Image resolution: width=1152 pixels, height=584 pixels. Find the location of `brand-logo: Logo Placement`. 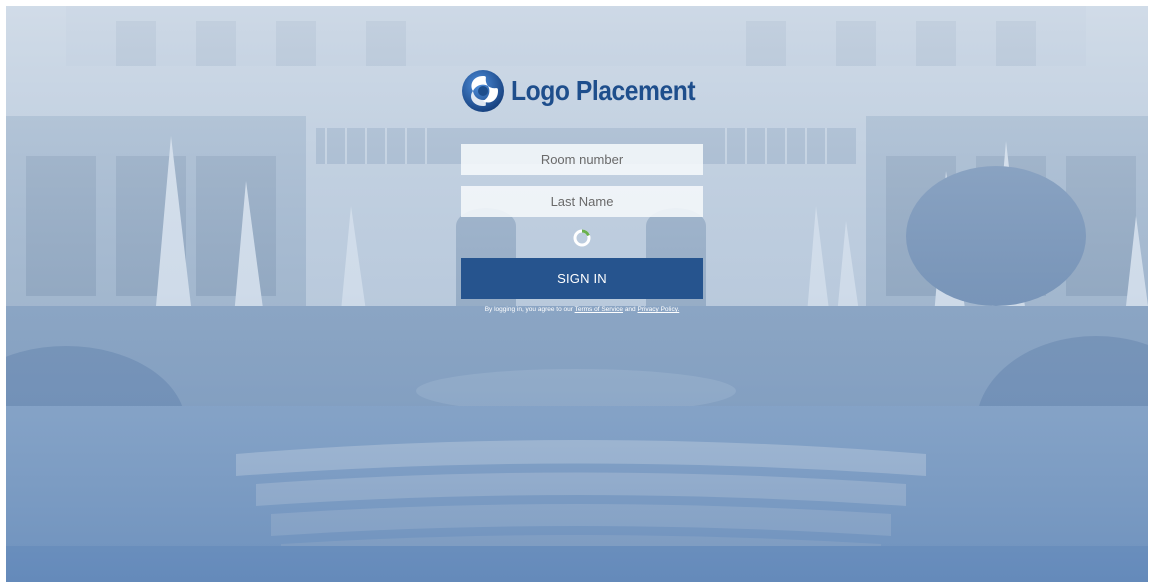

brand-logo: Logo Placement is located at coordinates (590, 91).